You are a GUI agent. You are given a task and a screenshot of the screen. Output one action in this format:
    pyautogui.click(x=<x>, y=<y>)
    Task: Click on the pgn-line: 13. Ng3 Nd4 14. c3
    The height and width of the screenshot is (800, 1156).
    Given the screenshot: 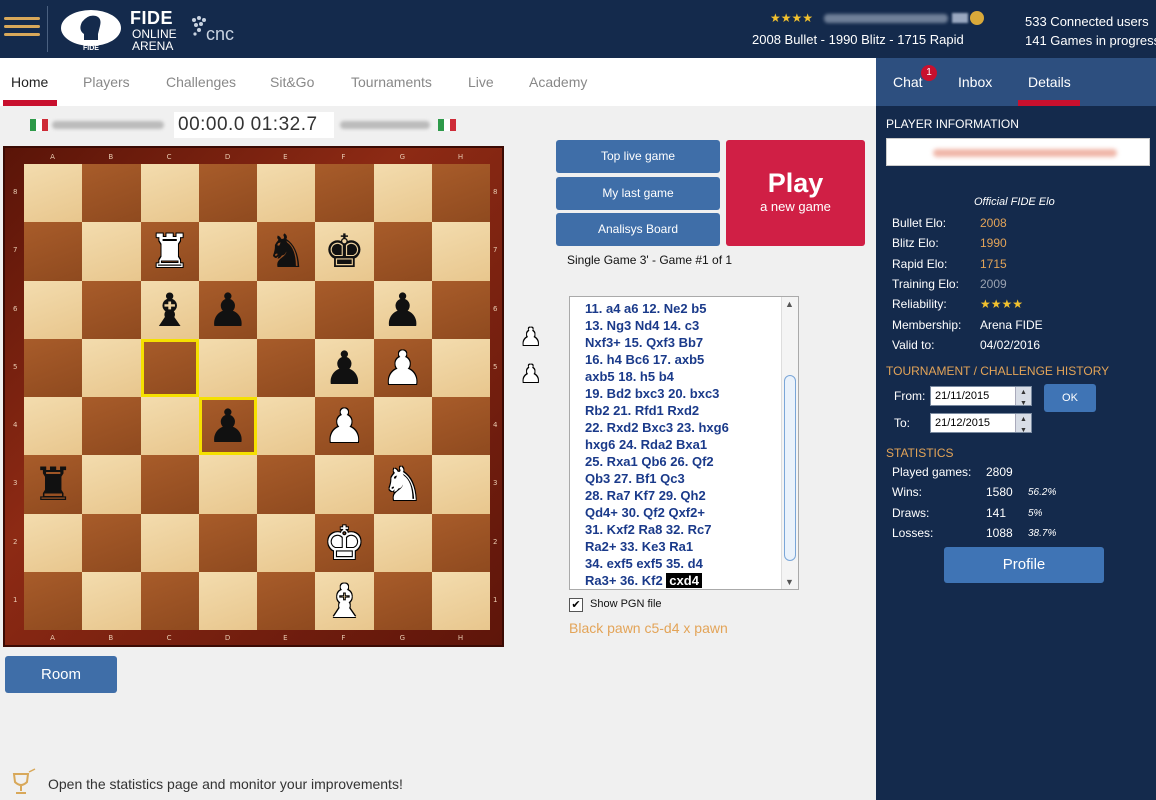 What is the action you would take?
    pyautogui.click(x=642, y=326)
    